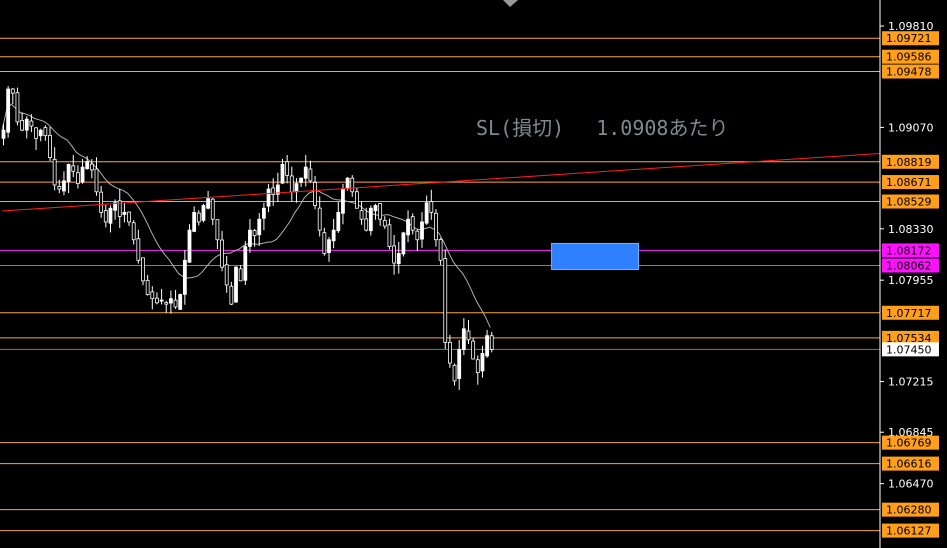  Describe the element at coordinates (909, 250) in the screenshot. I see `level-tag-label: 1.08172` at that location.